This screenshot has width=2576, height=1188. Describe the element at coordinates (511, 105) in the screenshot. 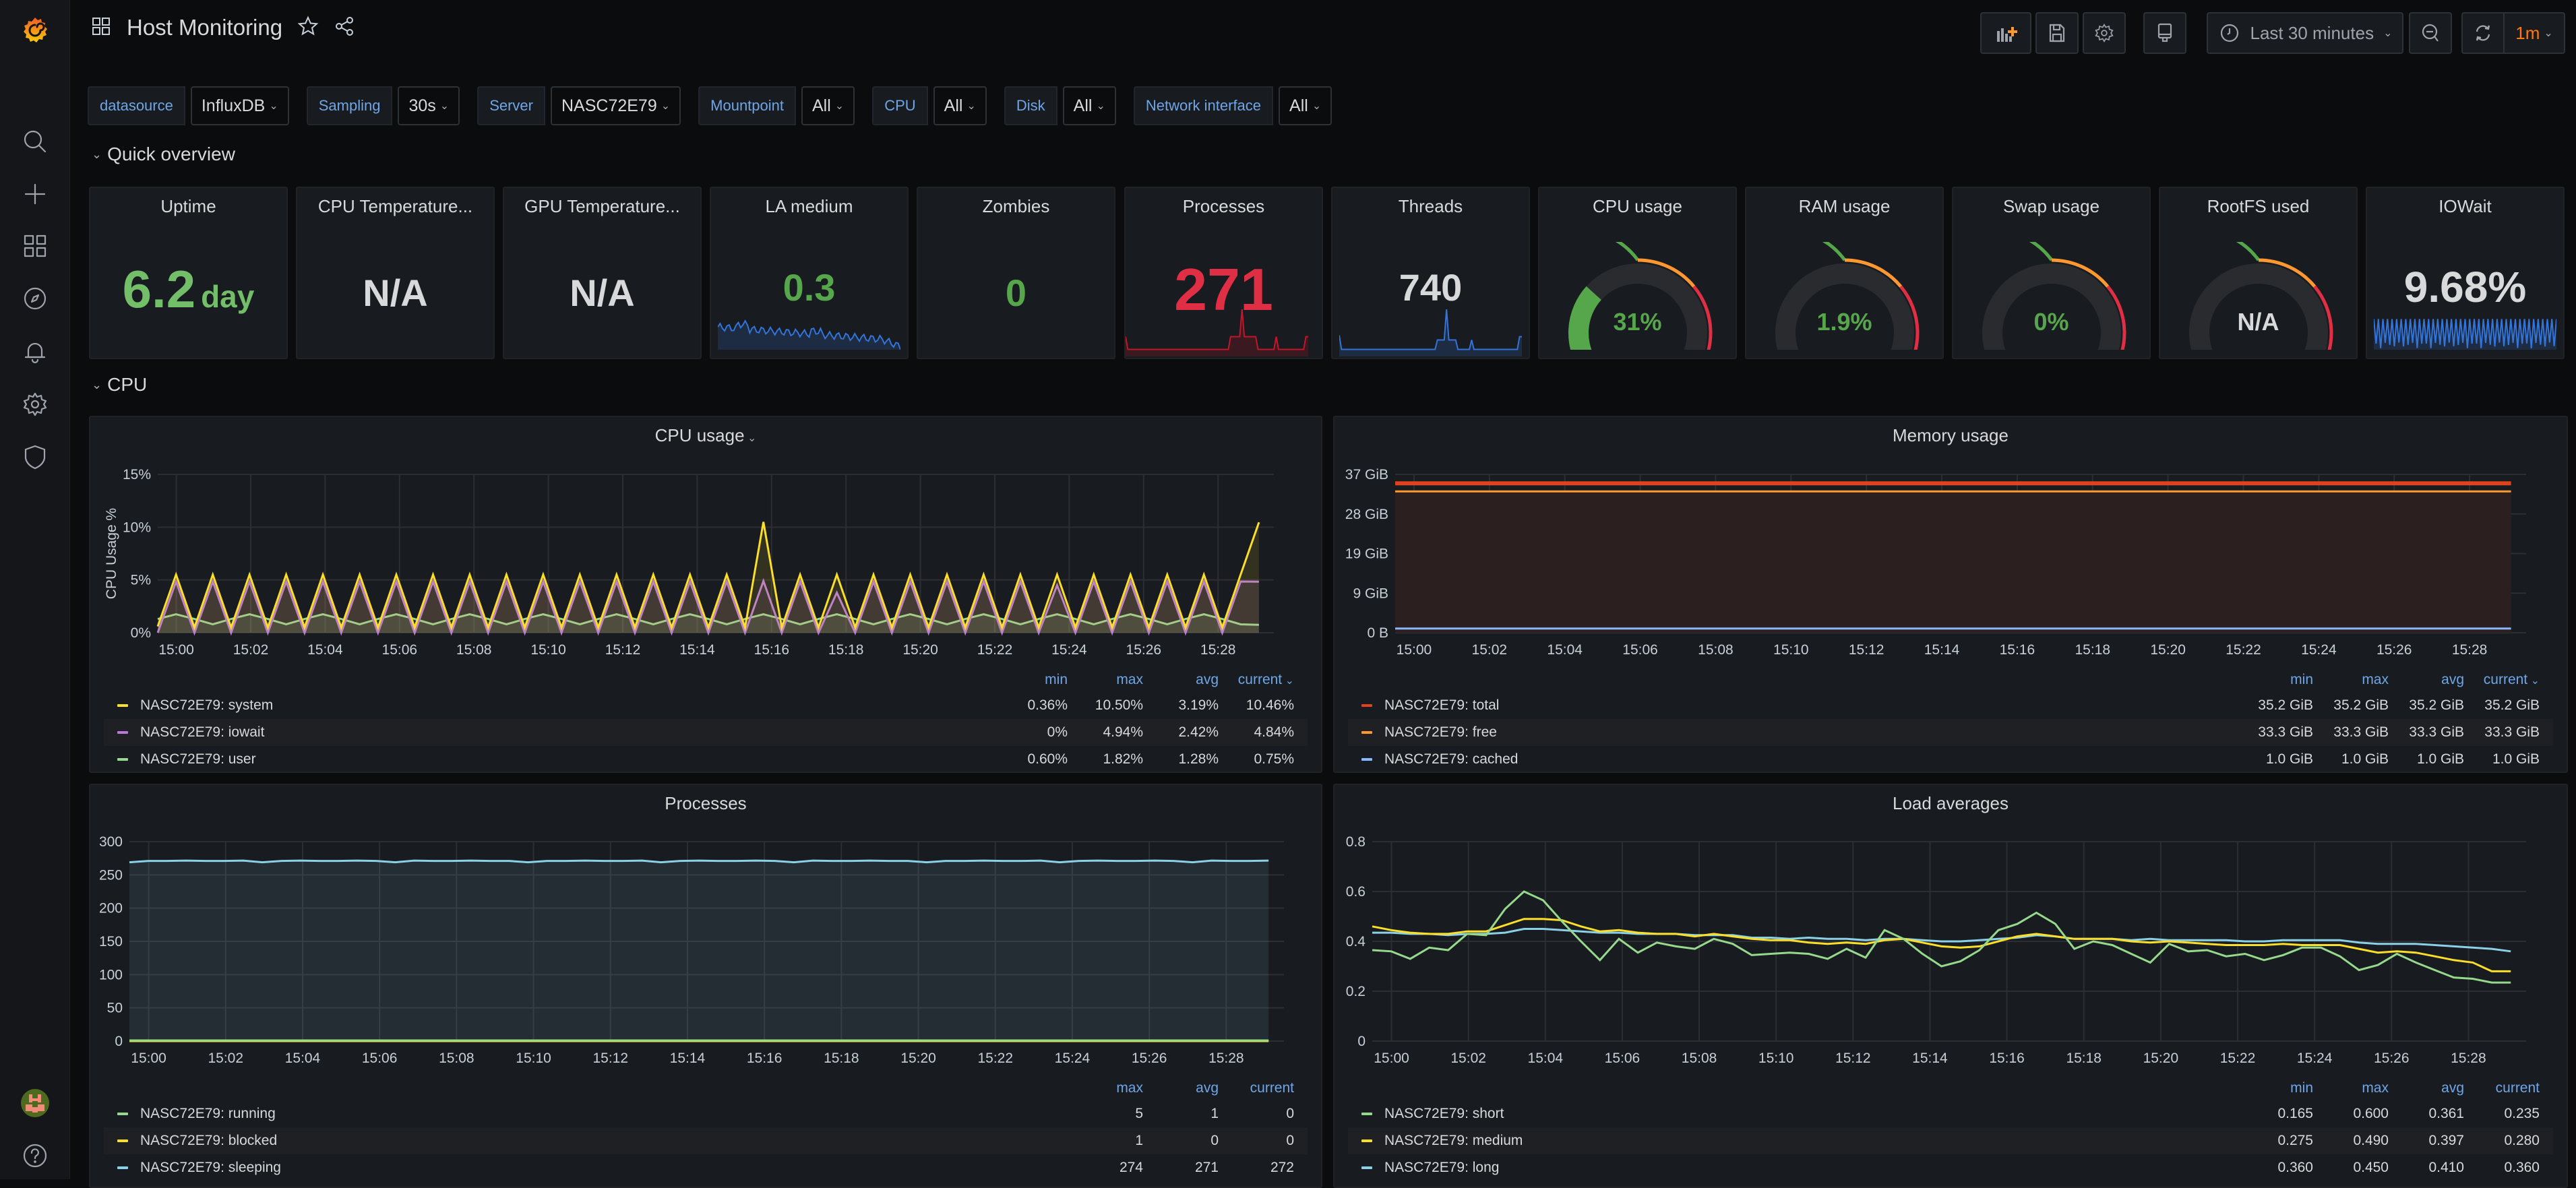

I see `variable-label: Server` at that location.